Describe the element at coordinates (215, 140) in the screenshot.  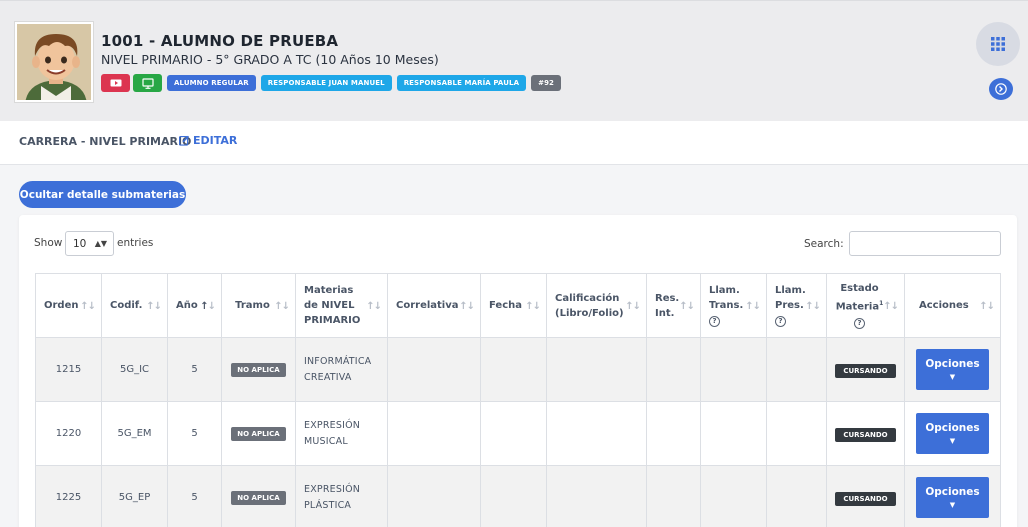
I see `edit-label: EDITAR` at that location.